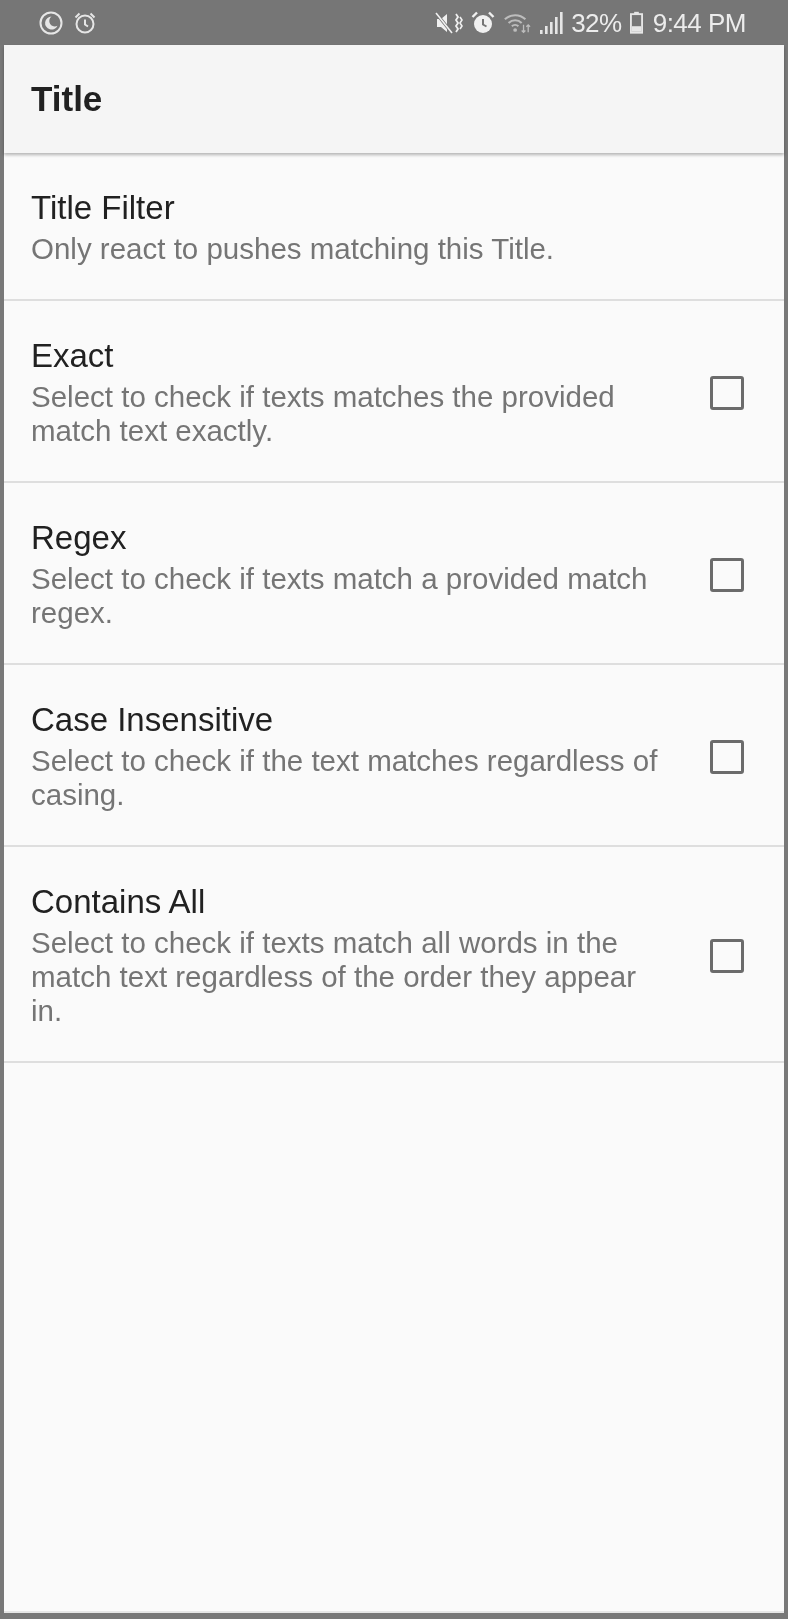 This screenshot has height=1619, width=788. I want to click on setting-title: Regex, so click(79, 538).